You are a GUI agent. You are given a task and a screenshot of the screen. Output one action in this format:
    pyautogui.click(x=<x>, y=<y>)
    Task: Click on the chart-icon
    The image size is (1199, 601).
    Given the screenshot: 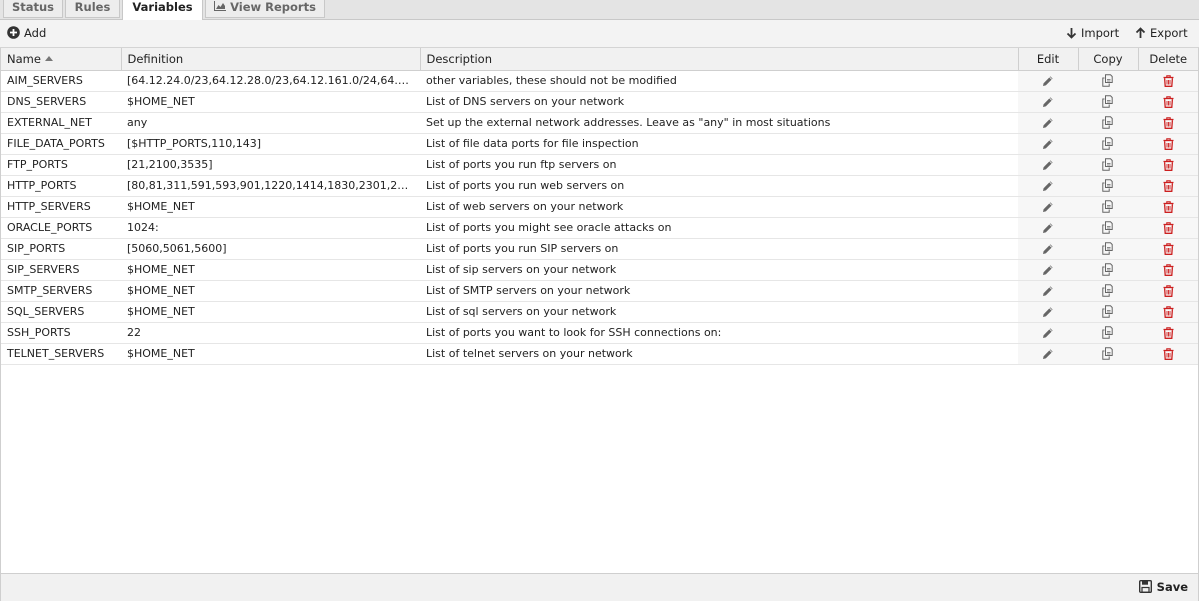 What is the action you would take?
    pyautogui.click(x=220, y=7)
    